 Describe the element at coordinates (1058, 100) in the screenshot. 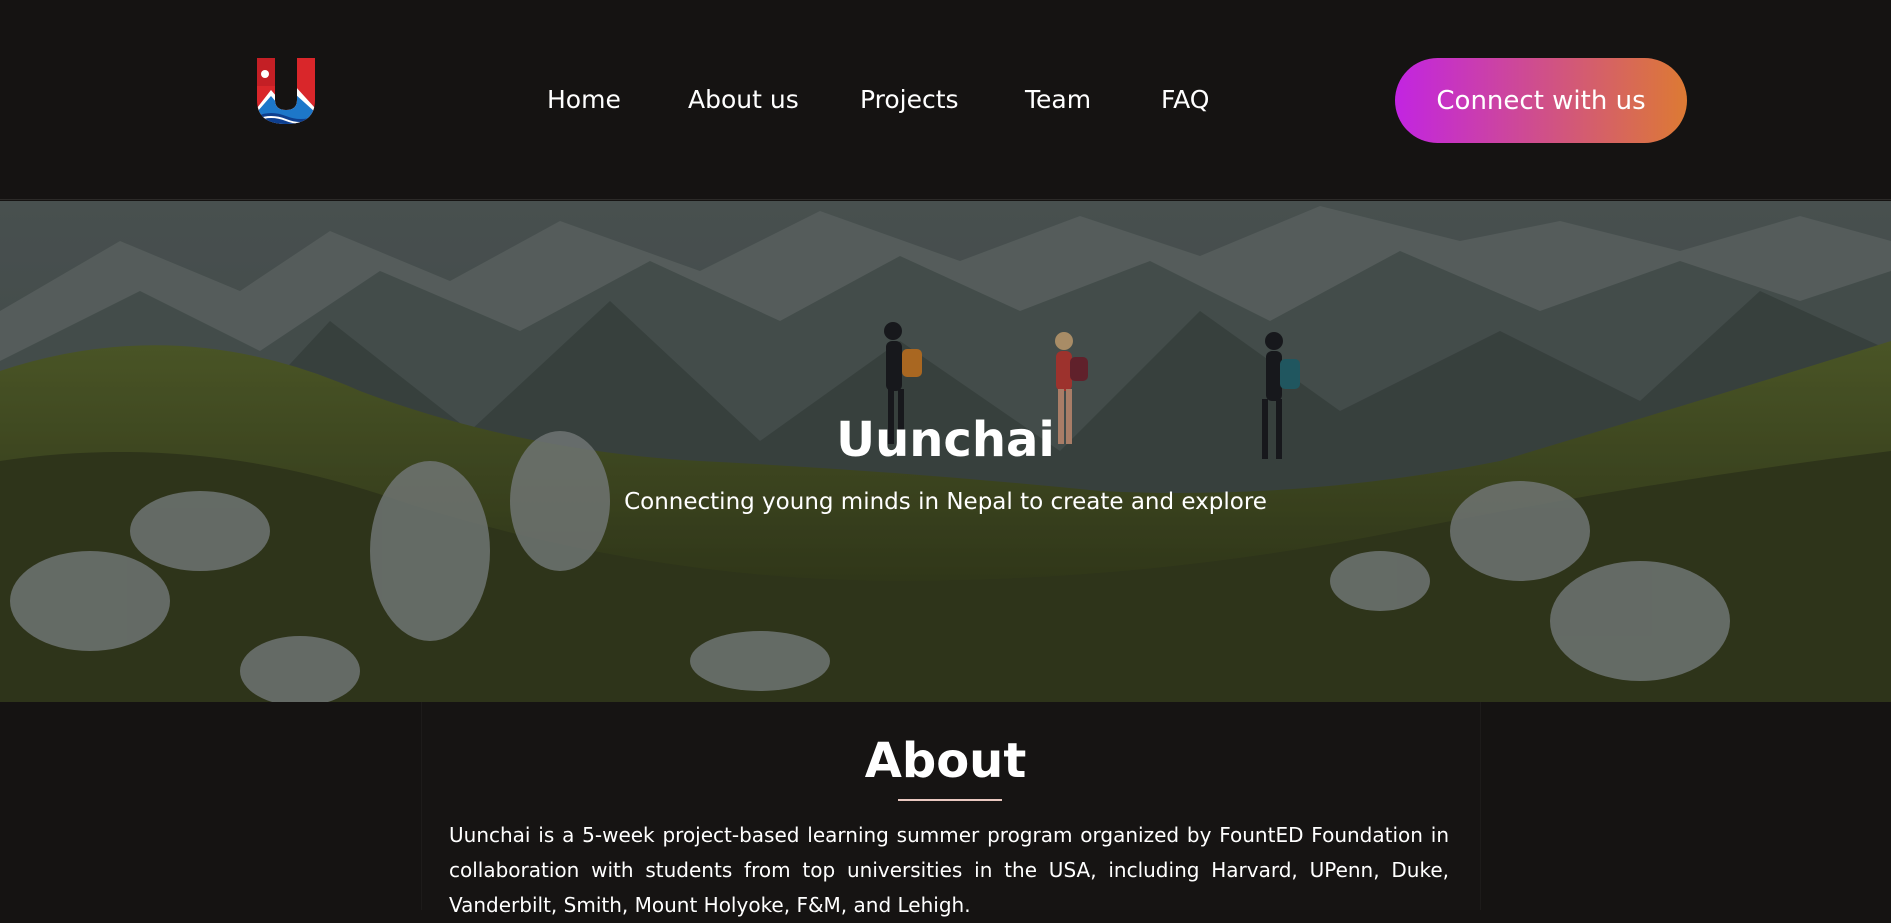

I see `nav-team-link: Team` at that location.